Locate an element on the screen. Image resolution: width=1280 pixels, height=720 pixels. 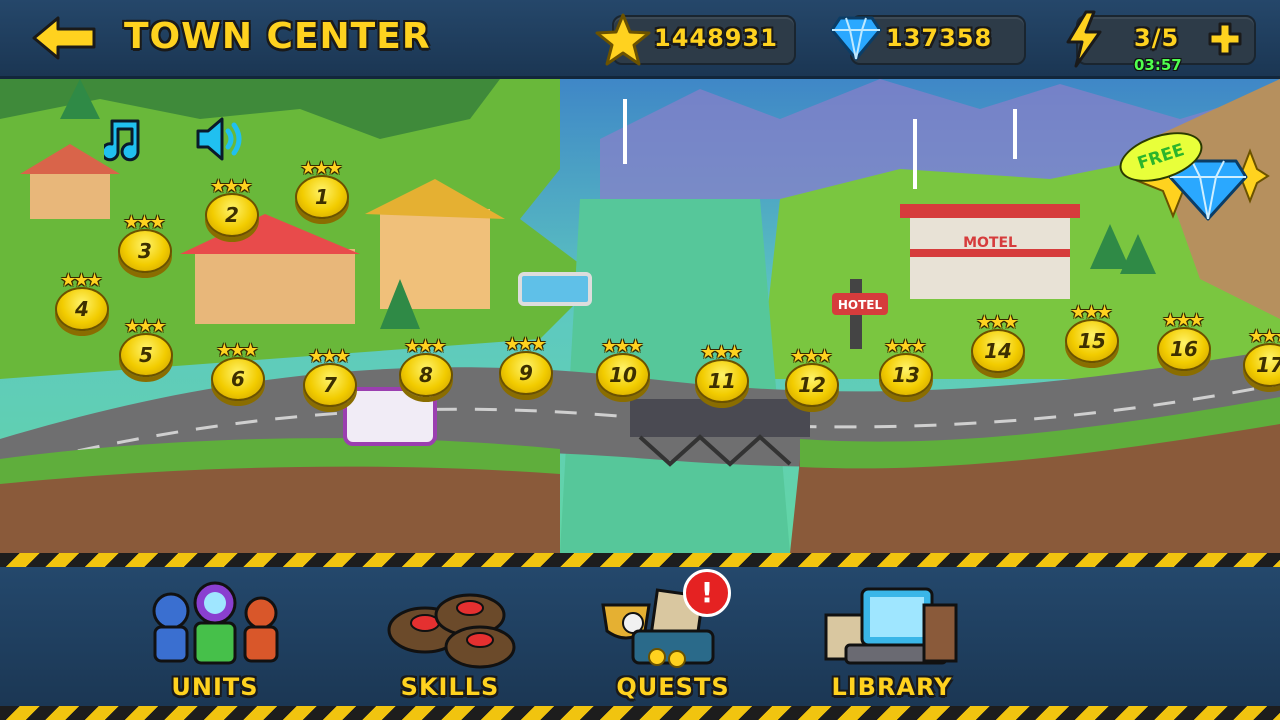
level-number: 15 is located at coordinates (1092, 341).